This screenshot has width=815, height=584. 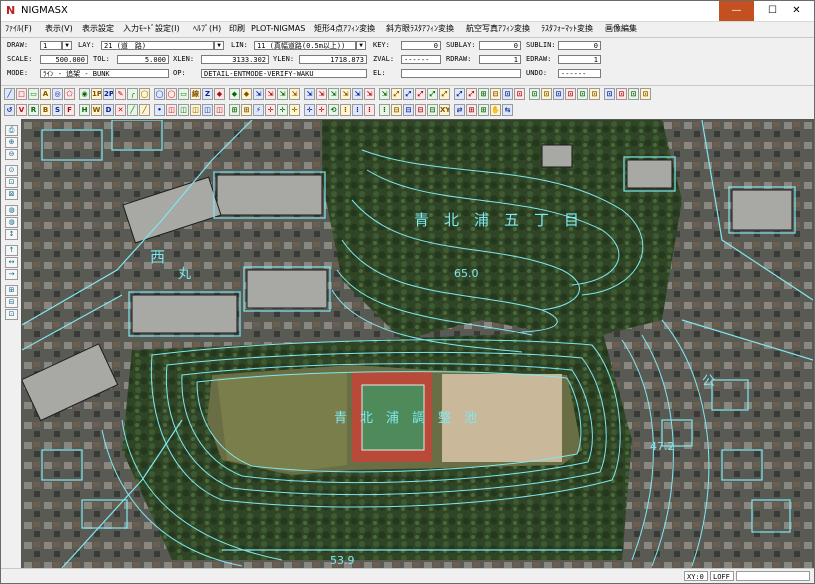 What do you see at coordinates (84, 94) in the screenshot?
I see `tool-button-row1-6: ◉` at bounding box center [84, 94].